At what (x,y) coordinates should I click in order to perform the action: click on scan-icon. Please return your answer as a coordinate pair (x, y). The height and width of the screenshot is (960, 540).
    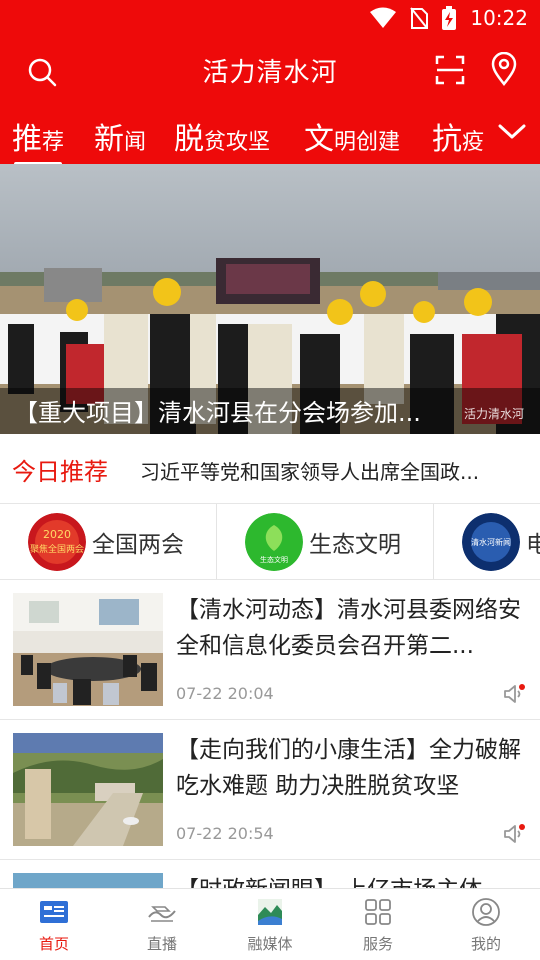
    Looking at the image, I should click on (450, 70).